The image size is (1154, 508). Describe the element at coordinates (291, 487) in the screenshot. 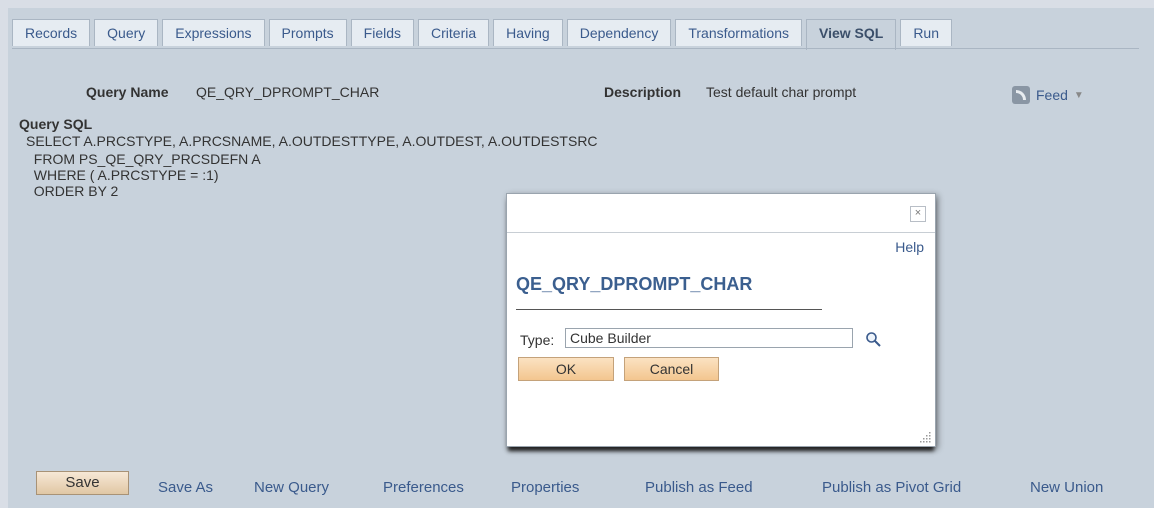

I see `new-query-link: New Query` at that location.